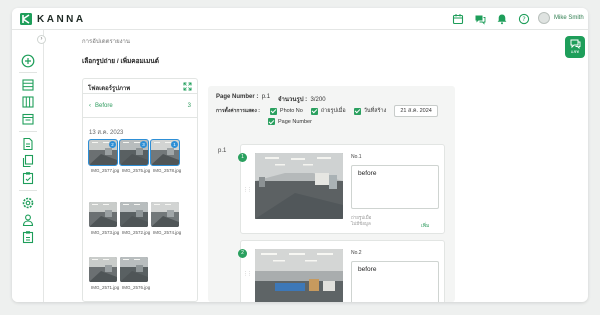  I want to click on calendar-grid-icon, so click(28, 119).